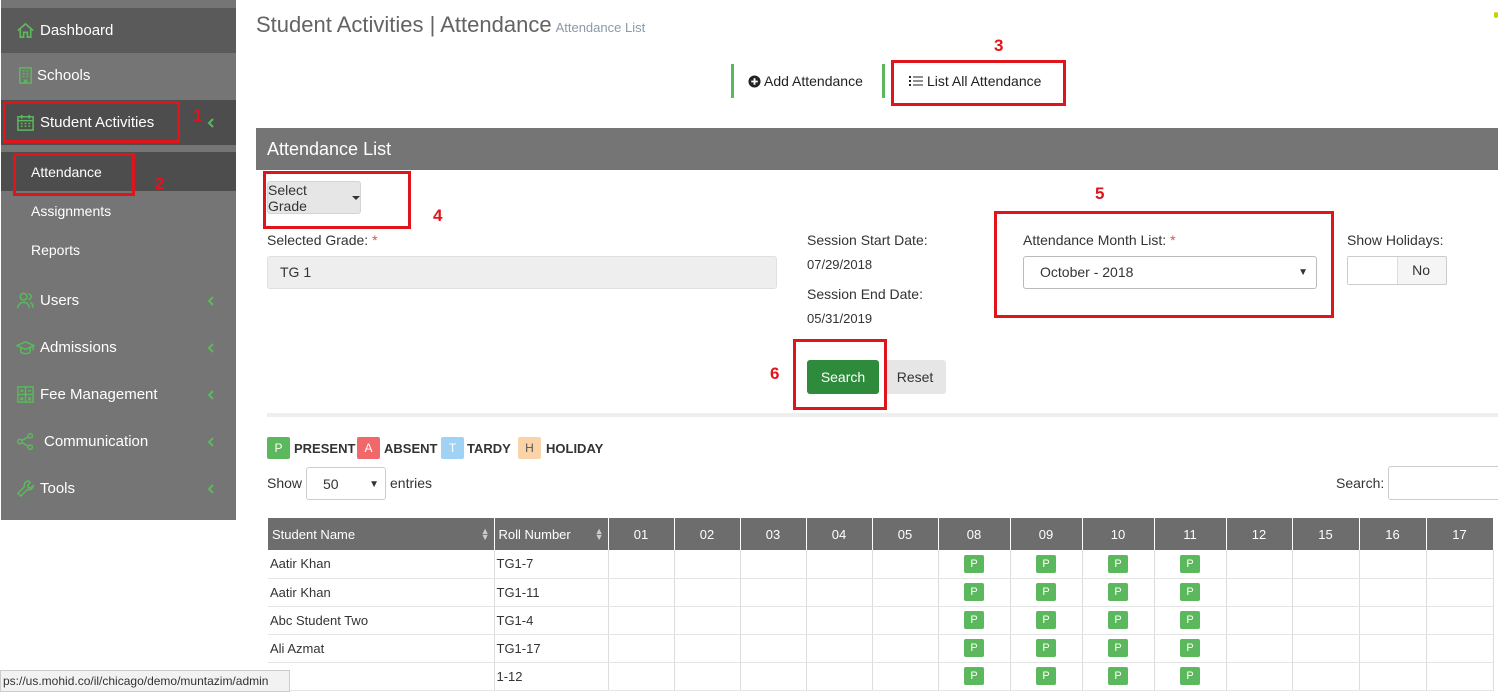 Image resolution: width=1498 pixels, height=692 pixels. What do you see at coordinates (118, 441) in the screenshot?
I see `sidebar-item-communication: Communication` at bounding box center [118, 441].